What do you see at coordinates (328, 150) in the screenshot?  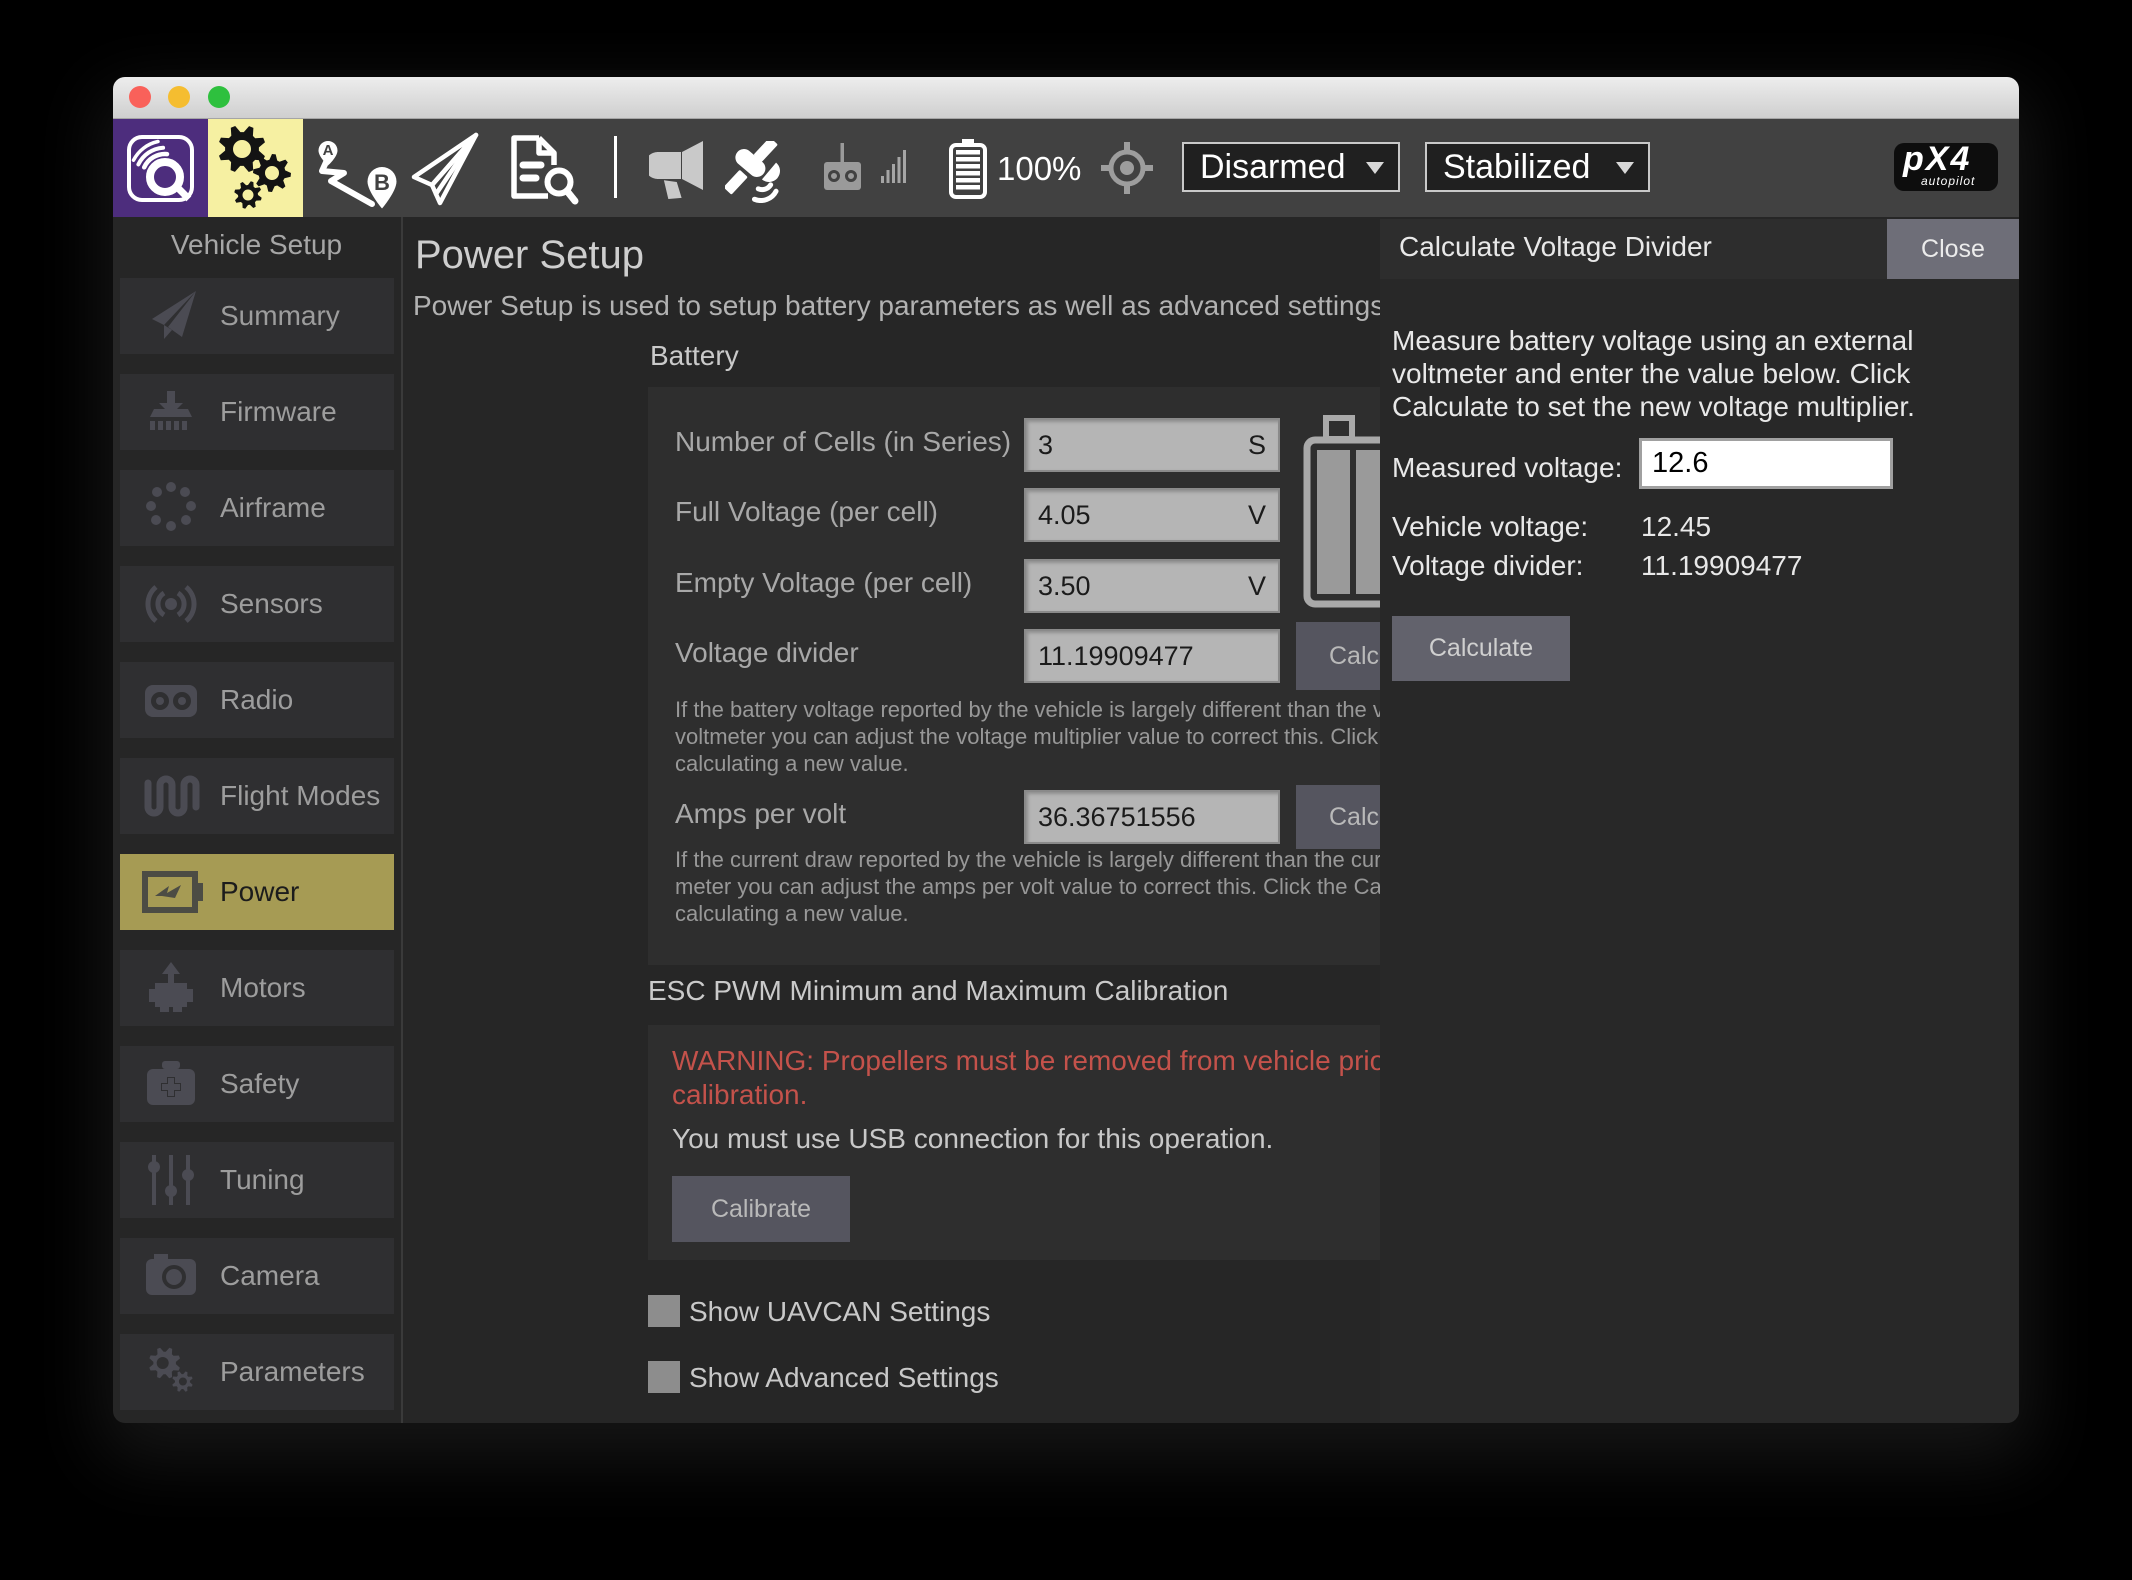 I see `svg-text: A` at bounding box center [328, 150].